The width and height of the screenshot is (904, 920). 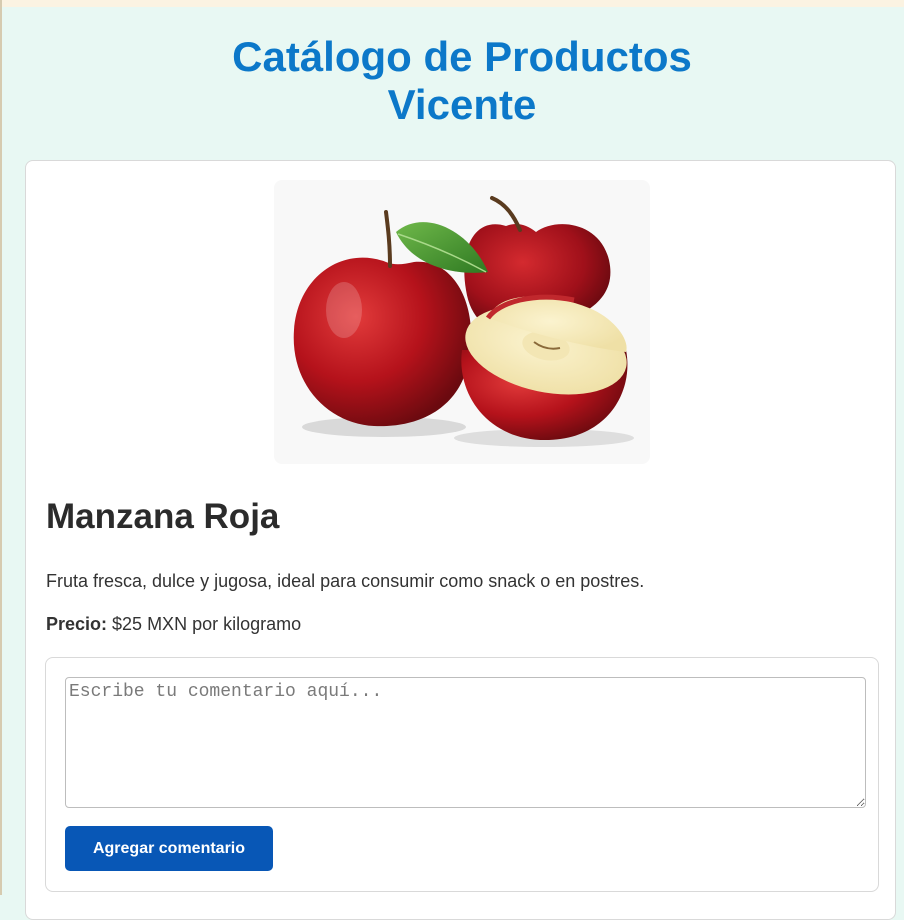 I want to click on page-title: Catálogo de Productos Vicente, so click(x=452, y=81).